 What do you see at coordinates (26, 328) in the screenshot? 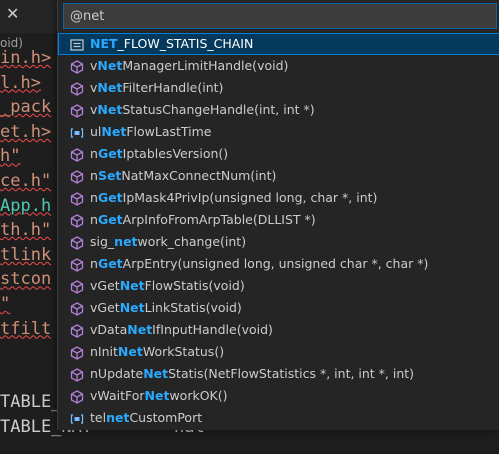
I see `code-text: tfilt` at bounding box center [26, 328].